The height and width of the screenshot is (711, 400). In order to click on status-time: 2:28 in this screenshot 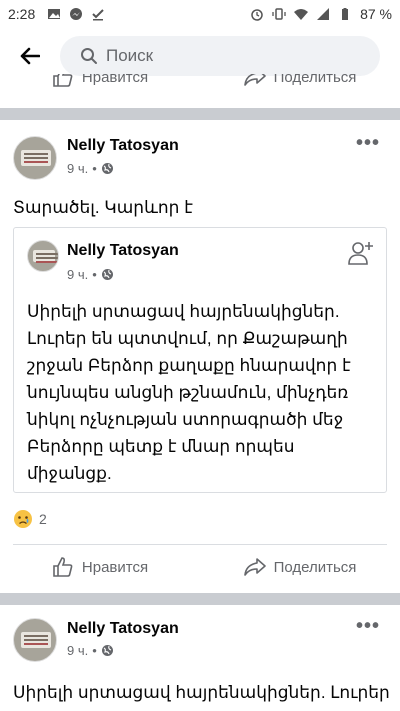, I will do `click(22, 14)`.